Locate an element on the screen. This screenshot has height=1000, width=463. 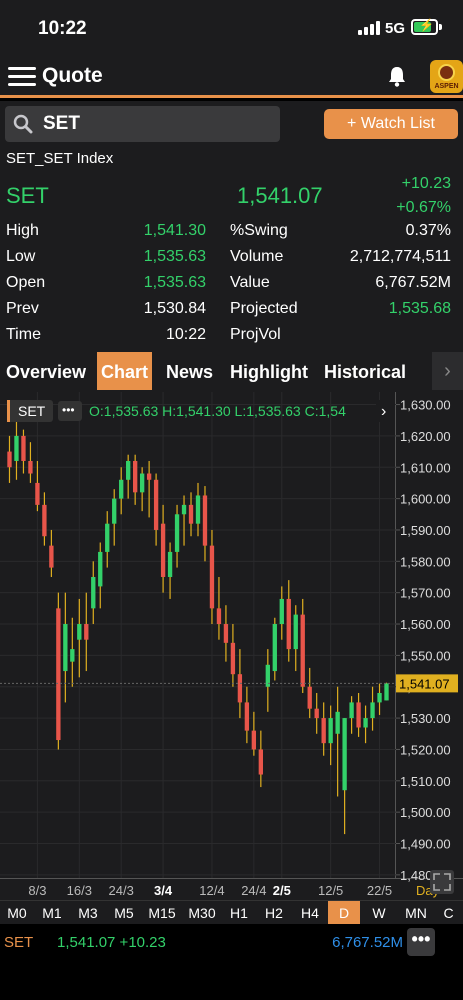
y-tick-label: 1,550.00 is located at coordinates (425, 655).